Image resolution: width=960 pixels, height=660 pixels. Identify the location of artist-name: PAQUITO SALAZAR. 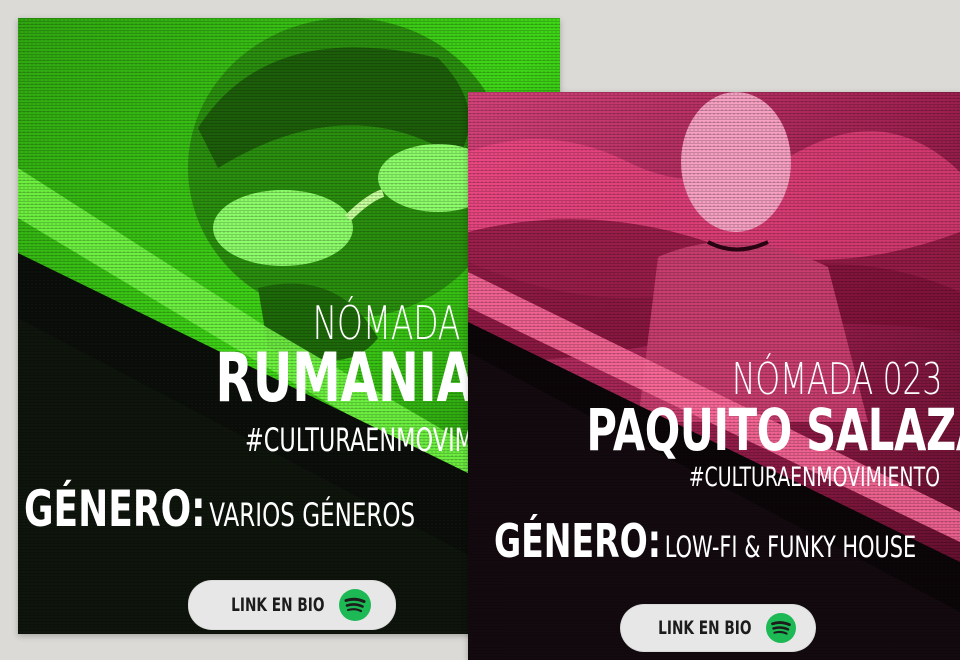
(773, 430).